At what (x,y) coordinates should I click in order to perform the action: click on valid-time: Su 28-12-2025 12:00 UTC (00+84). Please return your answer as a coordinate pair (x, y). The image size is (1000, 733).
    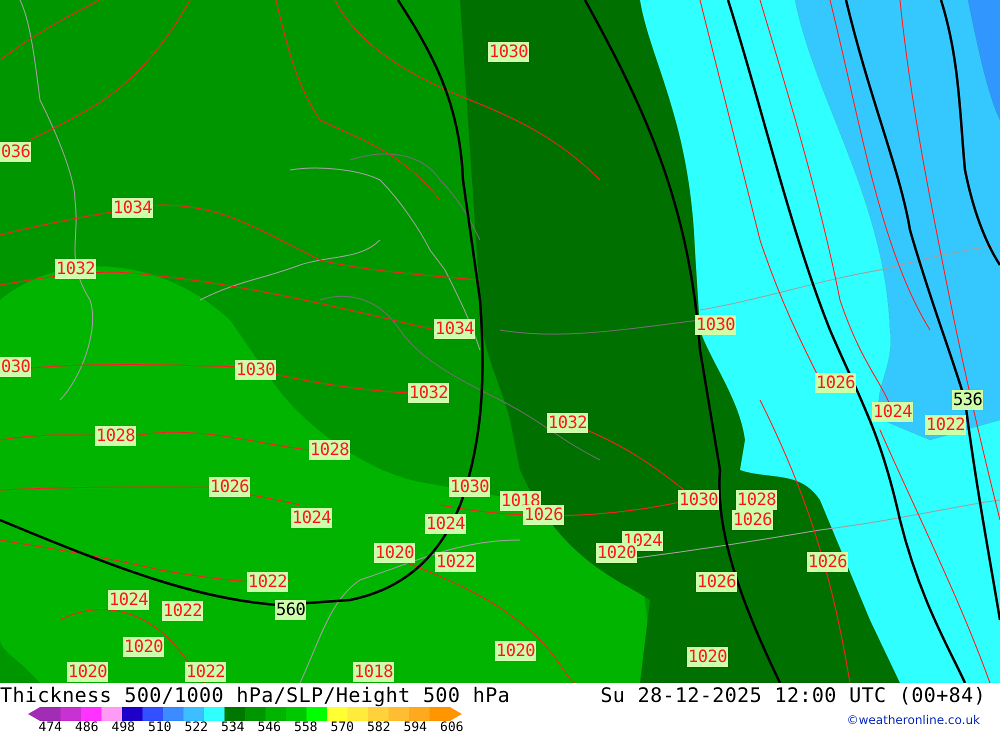
    Looking at the image, I should click on (793, 695).